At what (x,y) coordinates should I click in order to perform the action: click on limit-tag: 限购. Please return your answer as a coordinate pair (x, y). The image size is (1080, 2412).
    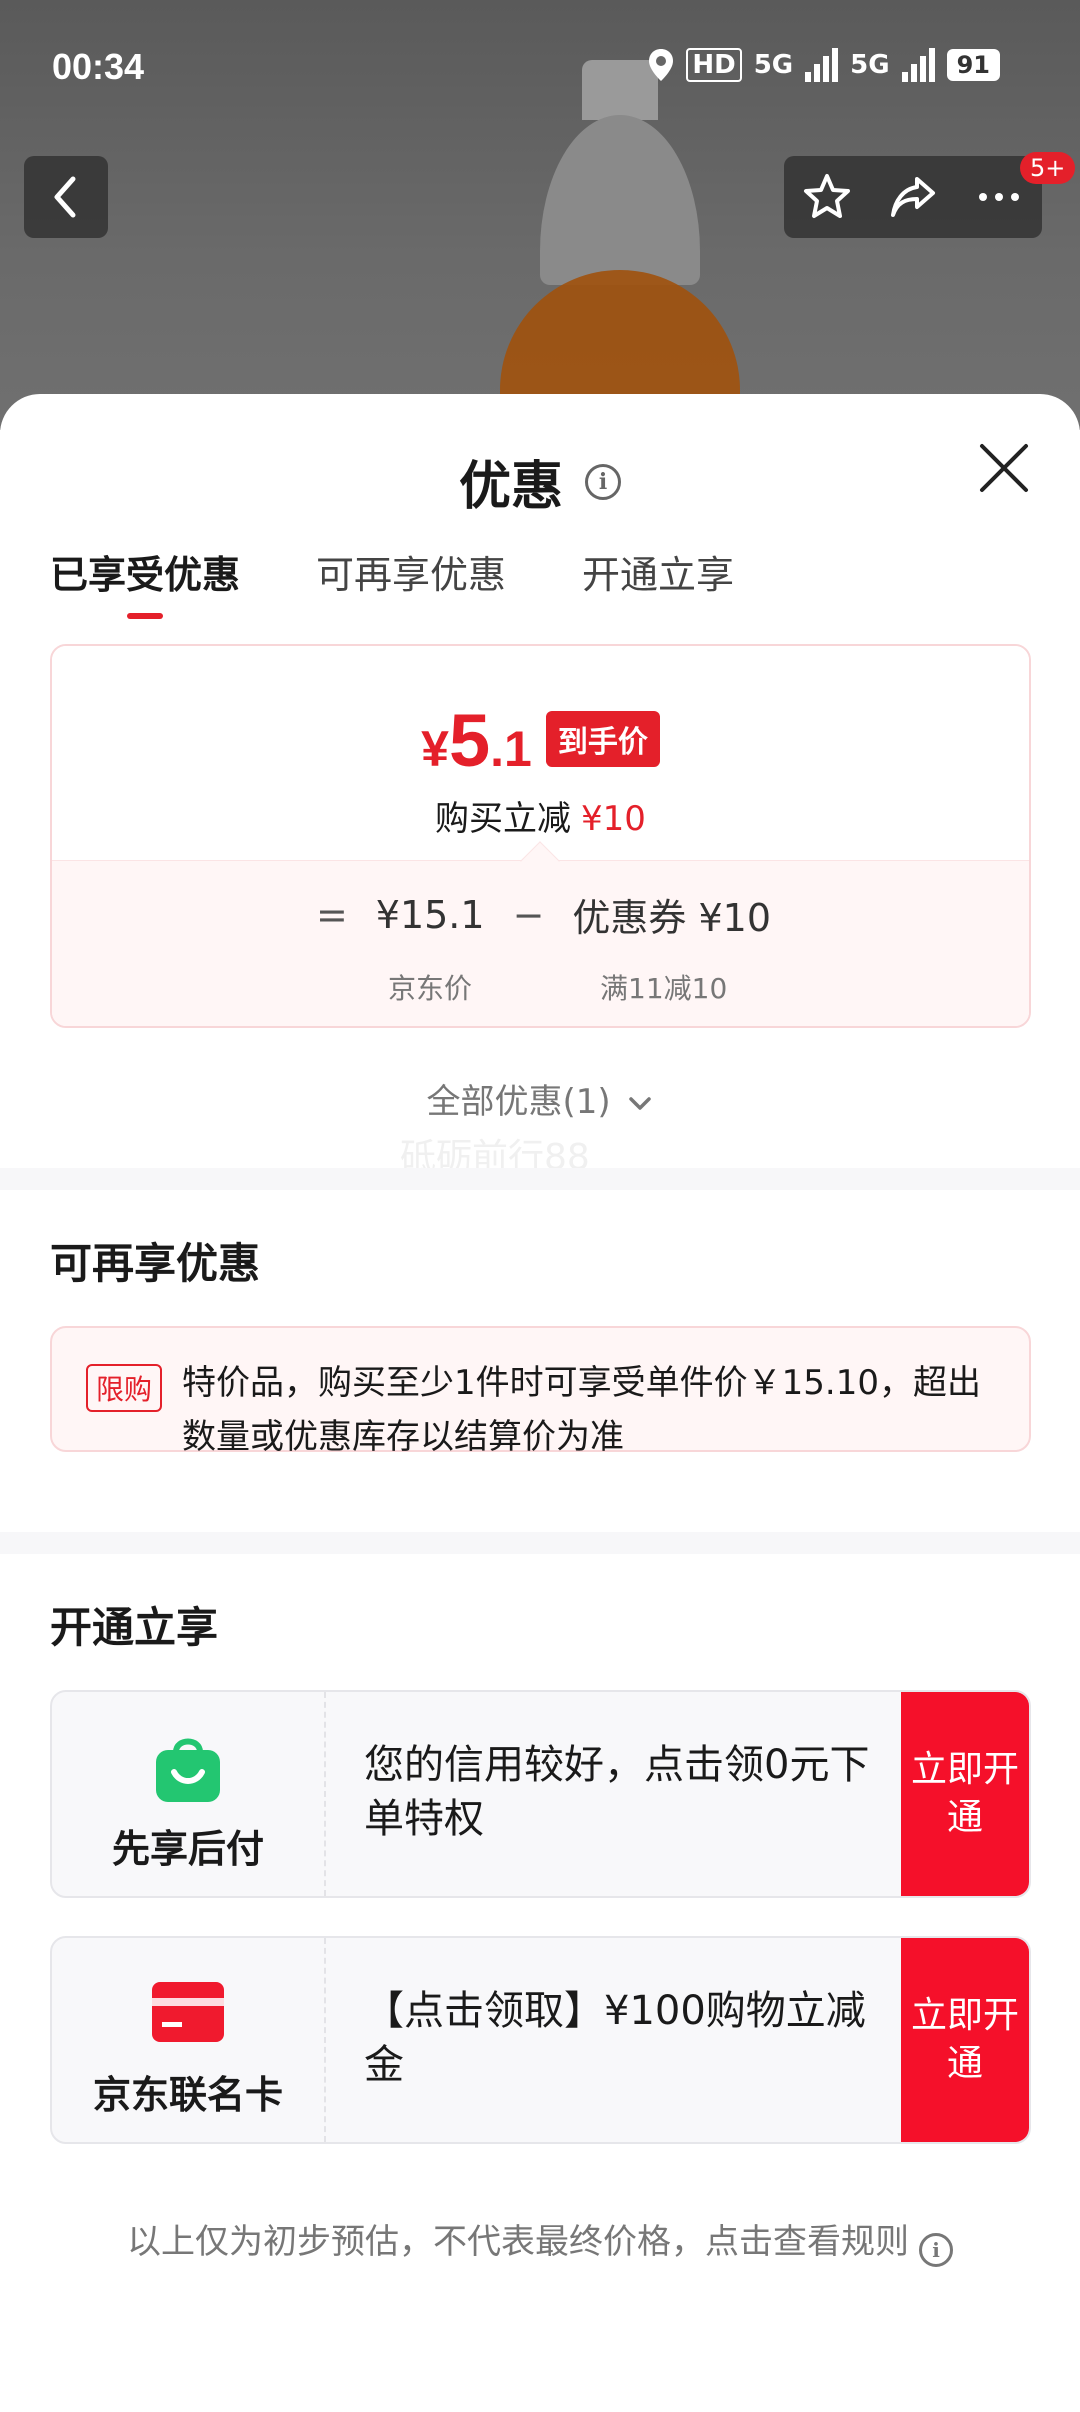
    Looking at the image, I should click on (124, 1388).